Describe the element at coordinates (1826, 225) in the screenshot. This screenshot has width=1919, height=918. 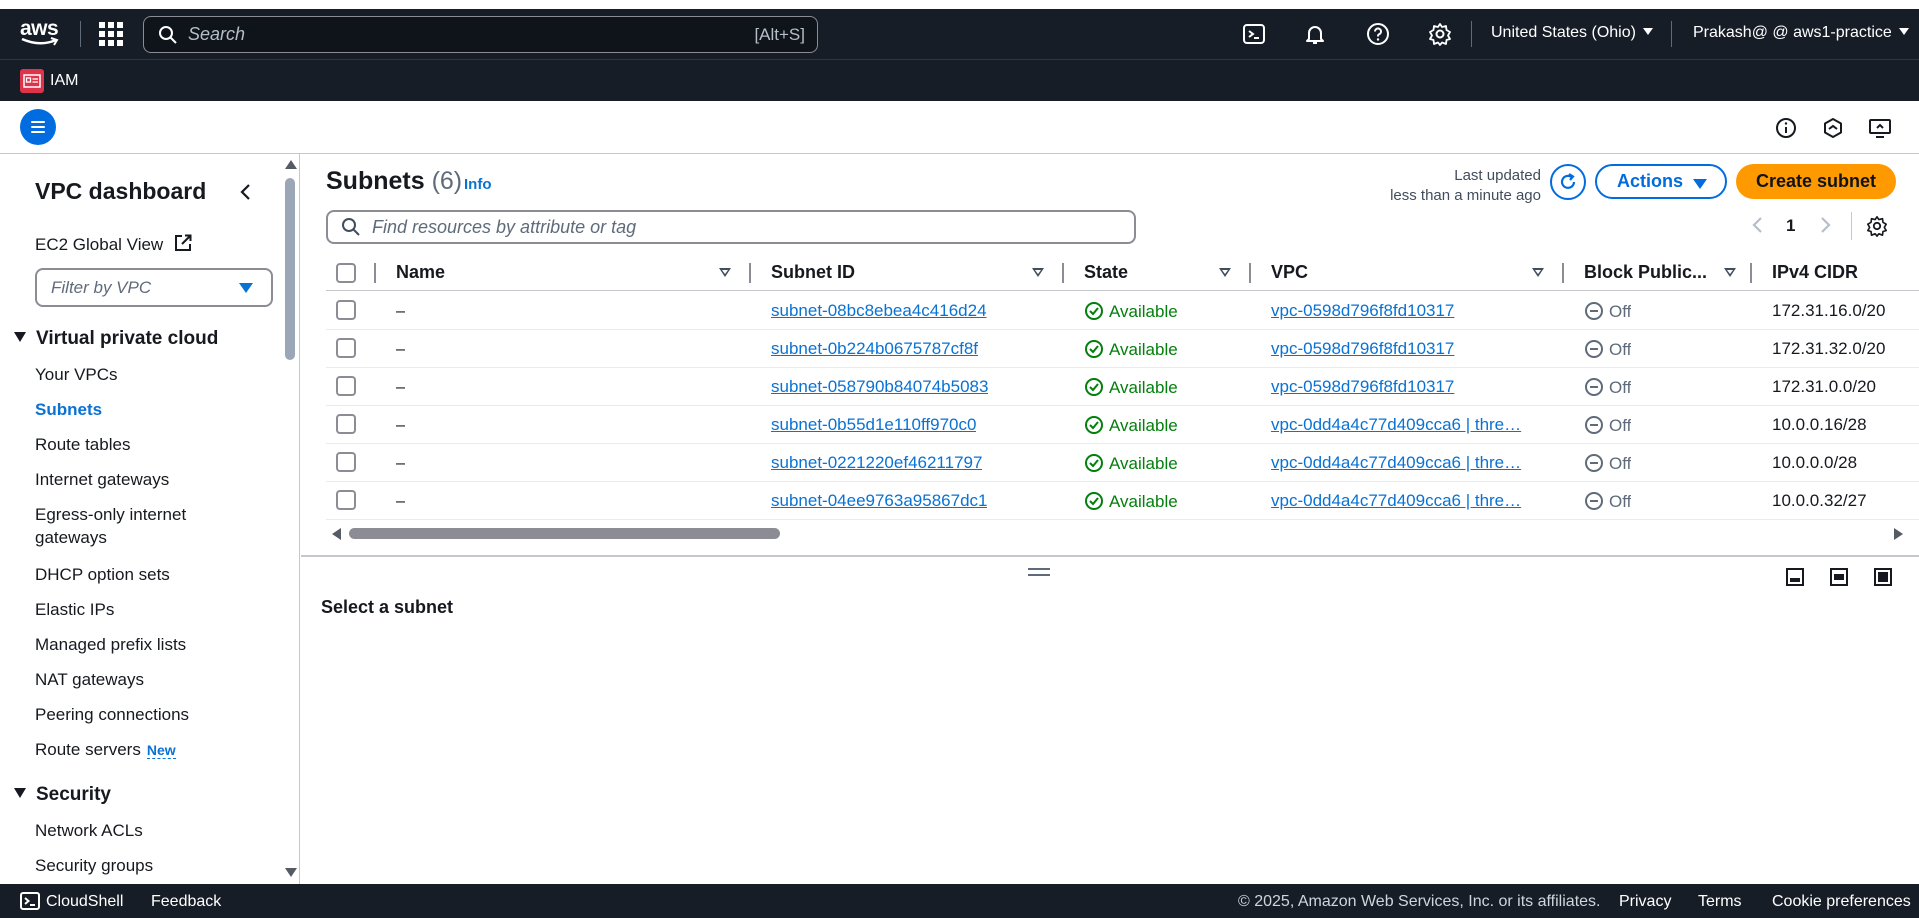
I see `chevron-right-icon` at that location.